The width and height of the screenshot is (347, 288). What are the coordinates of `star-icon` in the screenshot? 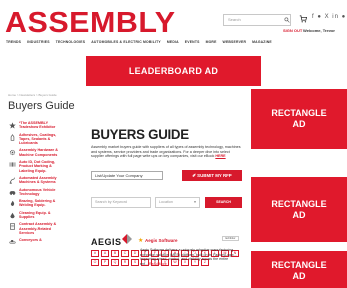 It's located at (12, 125).